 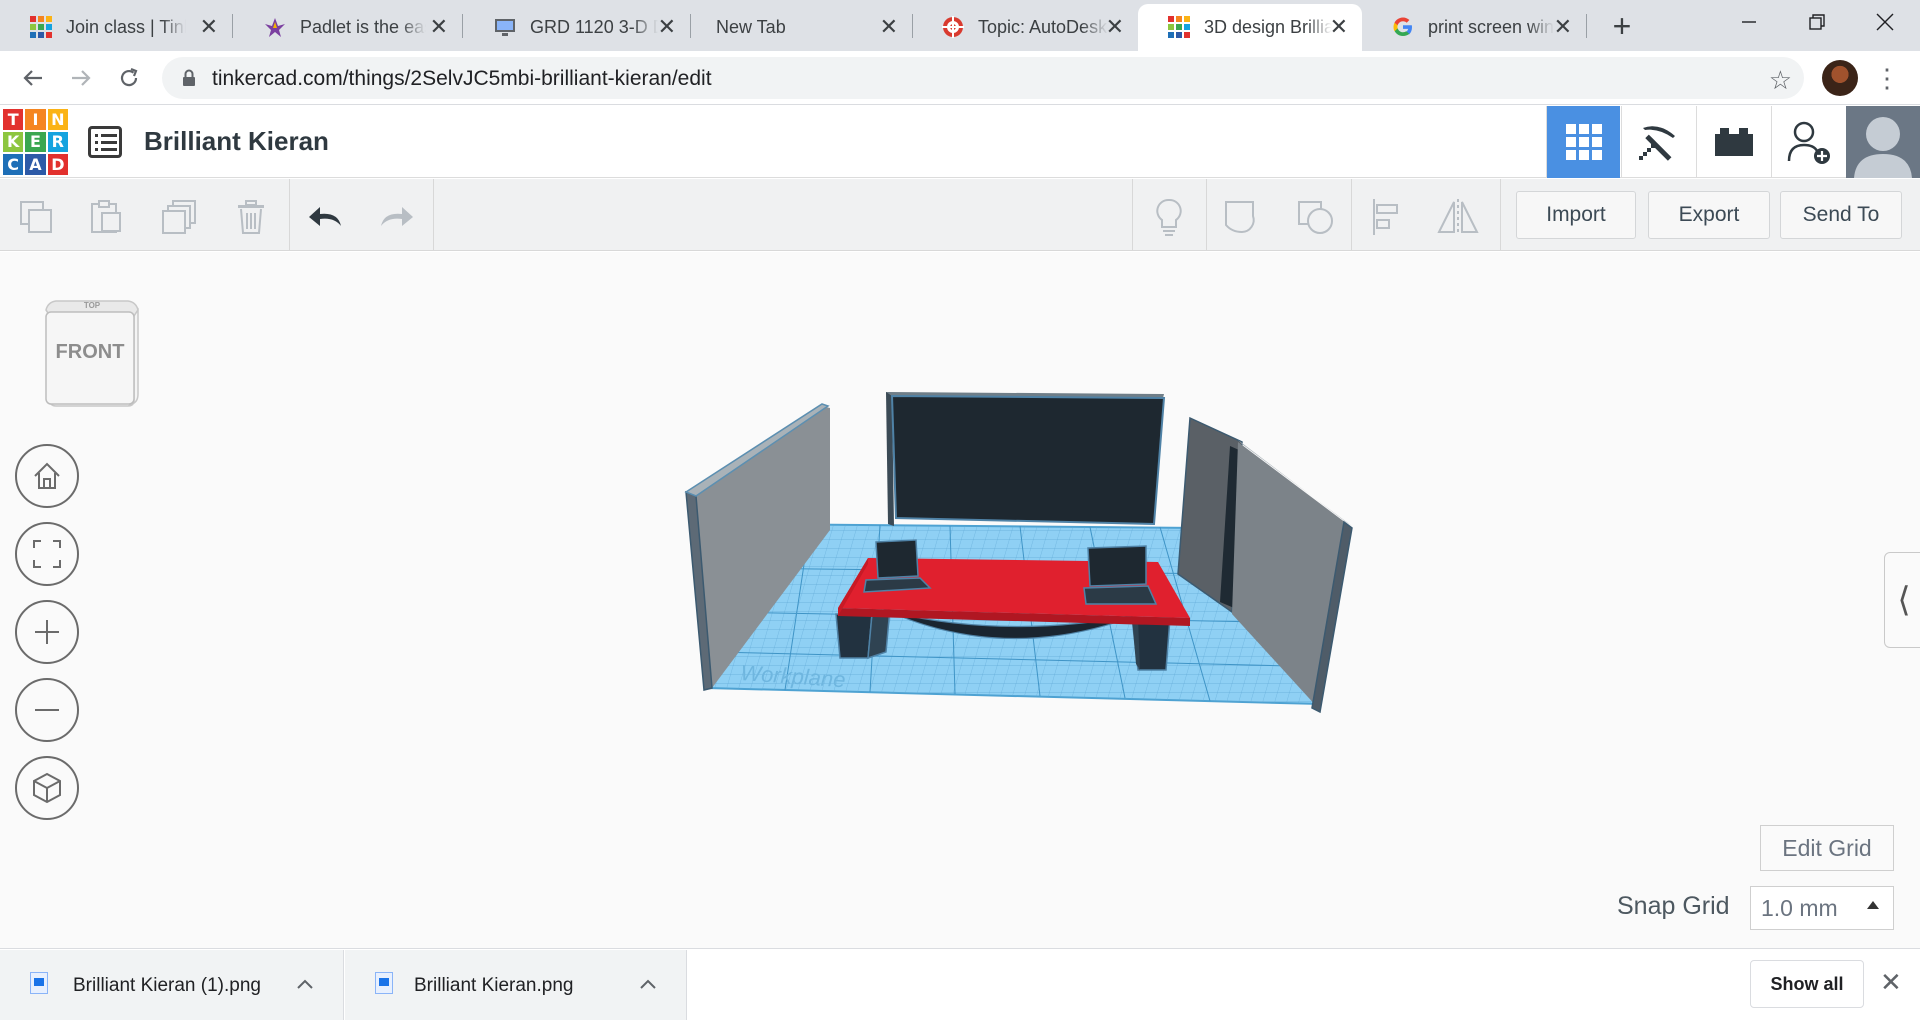 What do you see at coordinates (236, 141) in the screenshot?
I see `design-title: Brilliant Kieran` at bounding box center [236, 141].